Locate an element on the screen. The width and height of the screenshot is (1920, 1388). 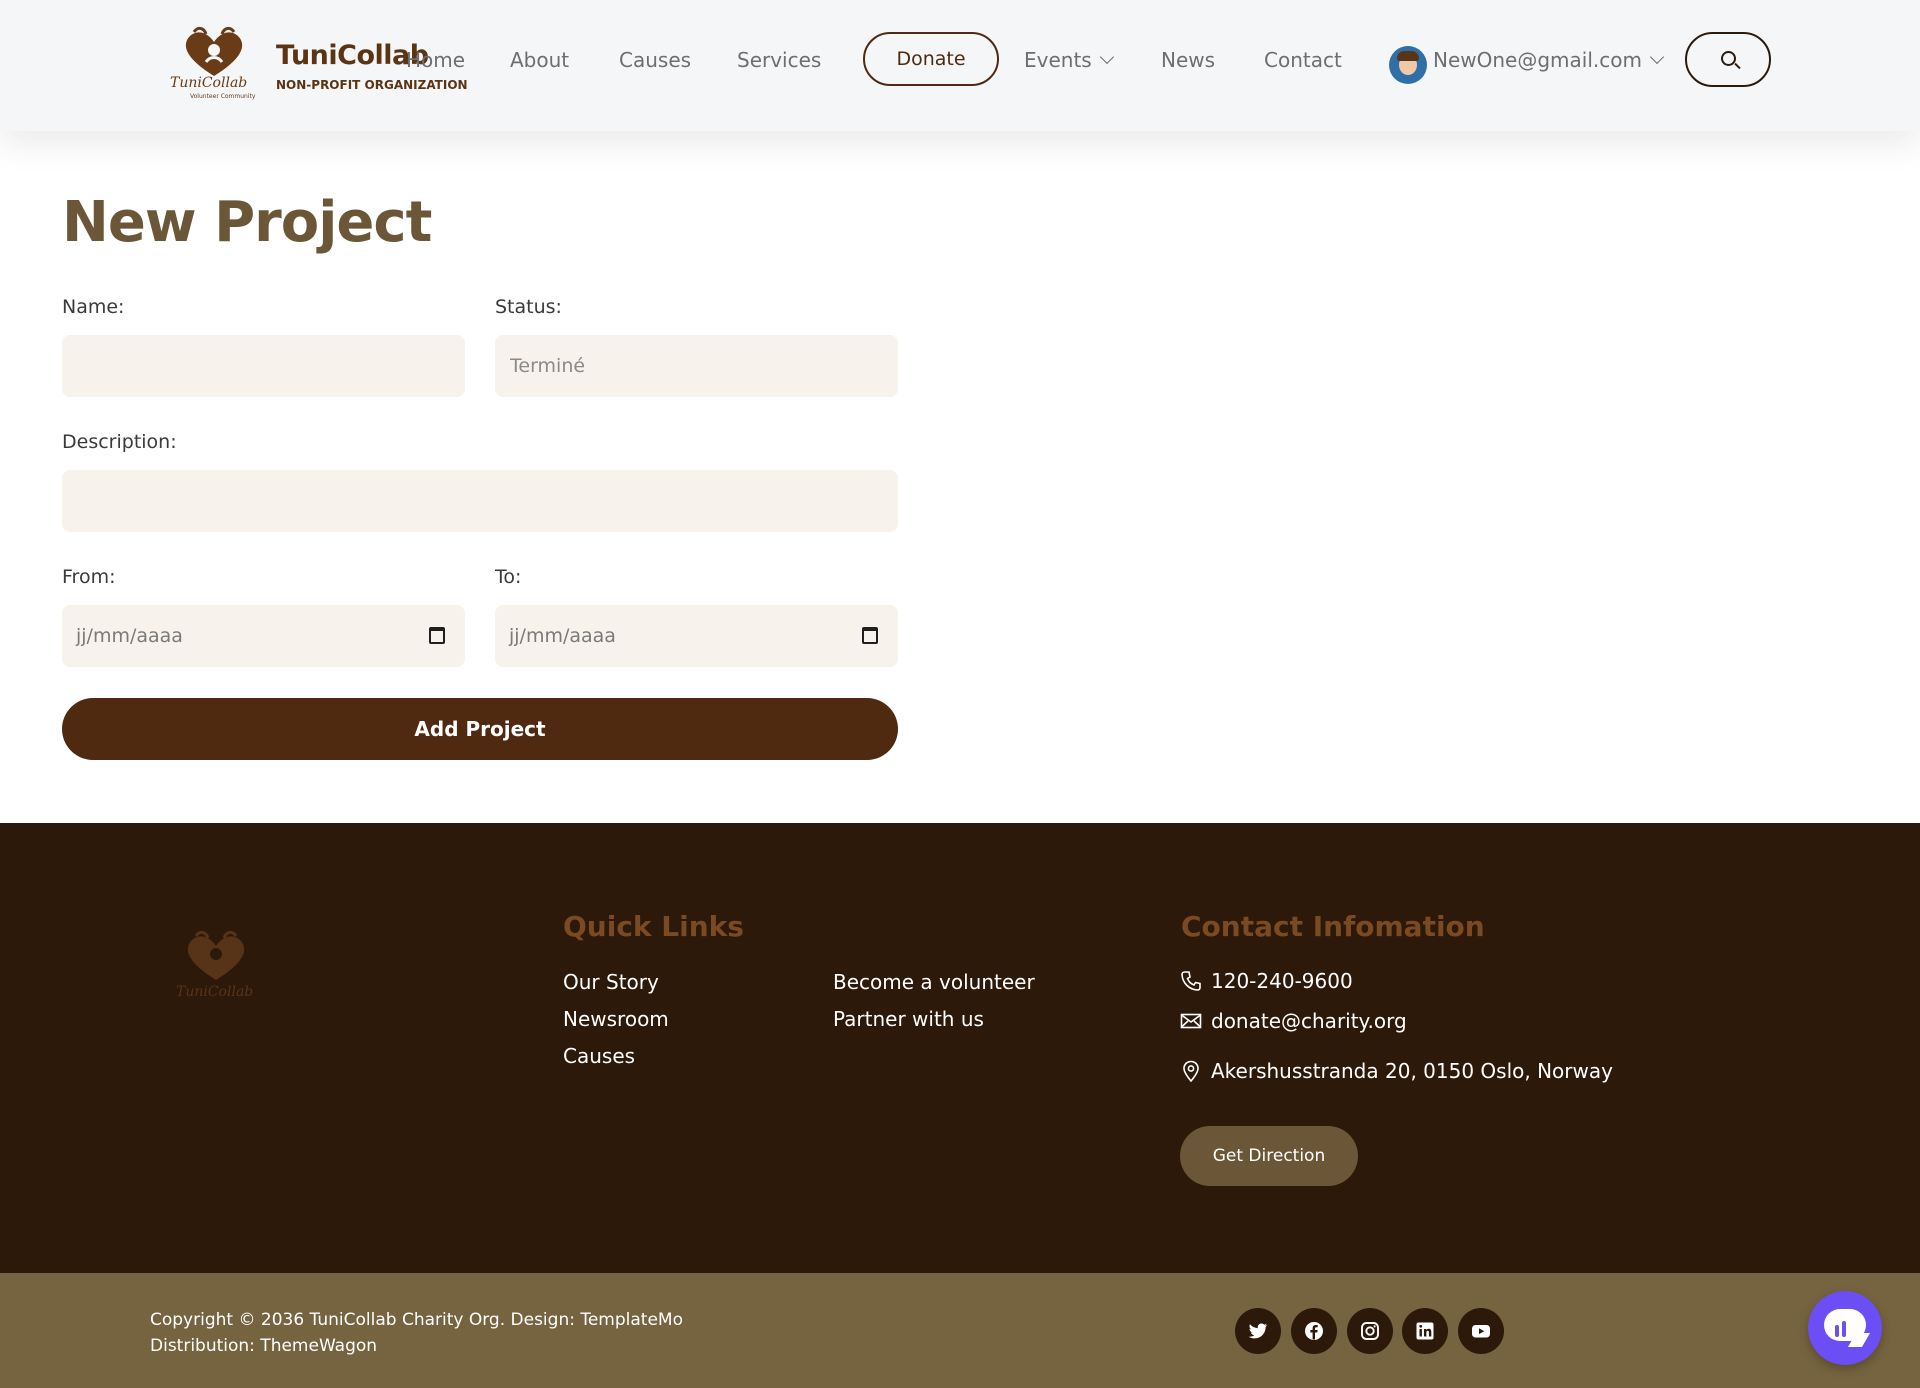
logo-script-text: TuniCollab is located at coordinates (209, 83).